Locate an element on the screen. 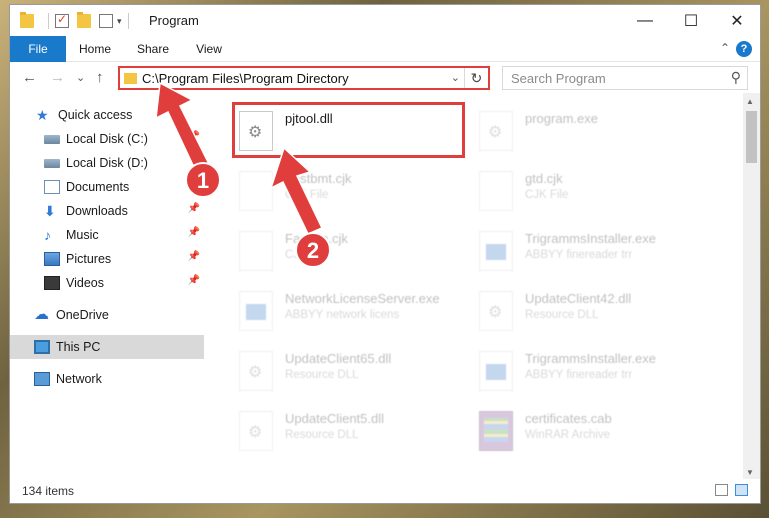  file-item: program.exe is located at coordinates (591, 133).